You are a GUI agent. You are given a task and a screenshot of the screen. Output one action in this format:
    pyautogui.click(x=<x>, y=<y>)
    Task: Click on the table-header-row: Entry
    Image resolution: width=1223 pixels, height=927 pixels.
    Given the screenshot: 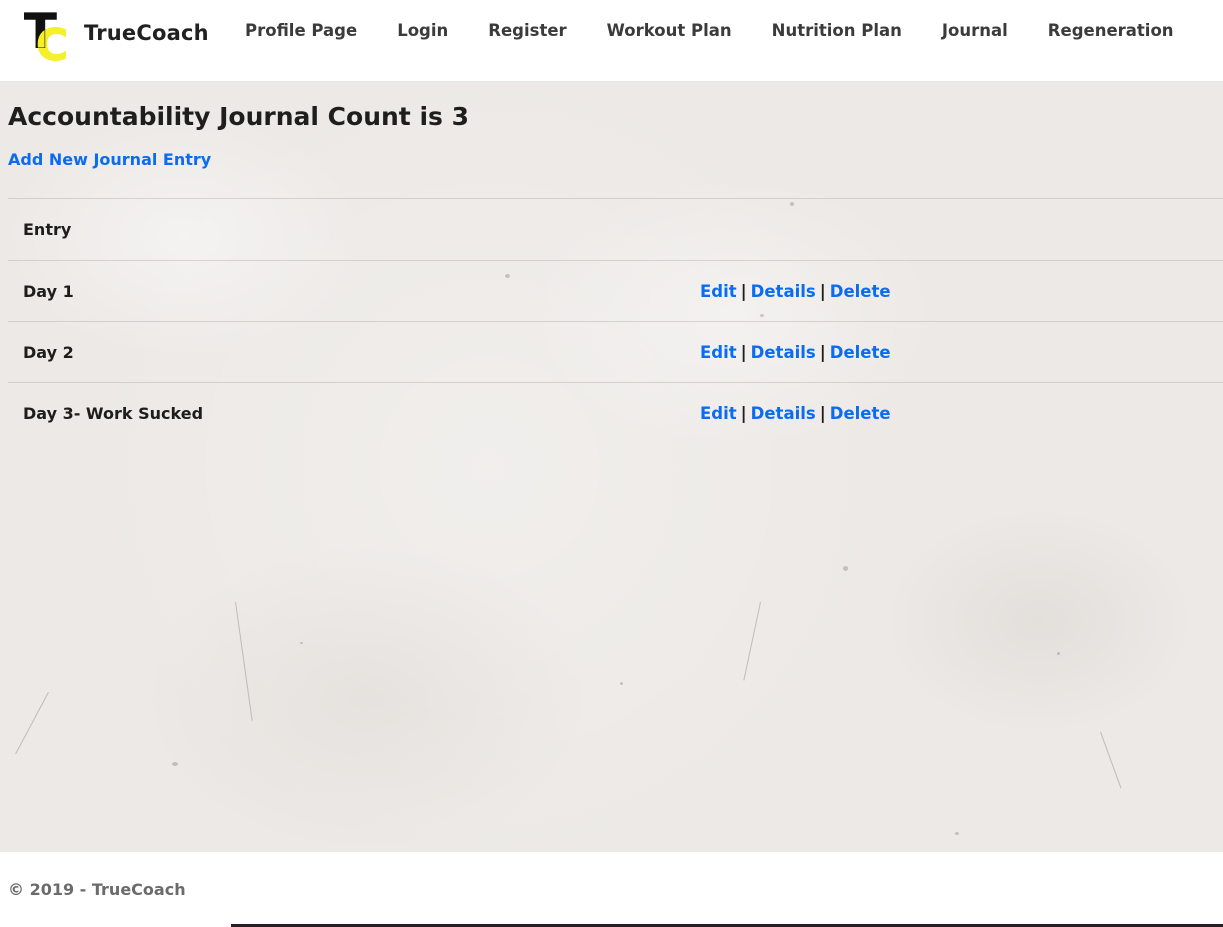 What is the action you would take?
    pyautogui.click(x=615, y=229)
    